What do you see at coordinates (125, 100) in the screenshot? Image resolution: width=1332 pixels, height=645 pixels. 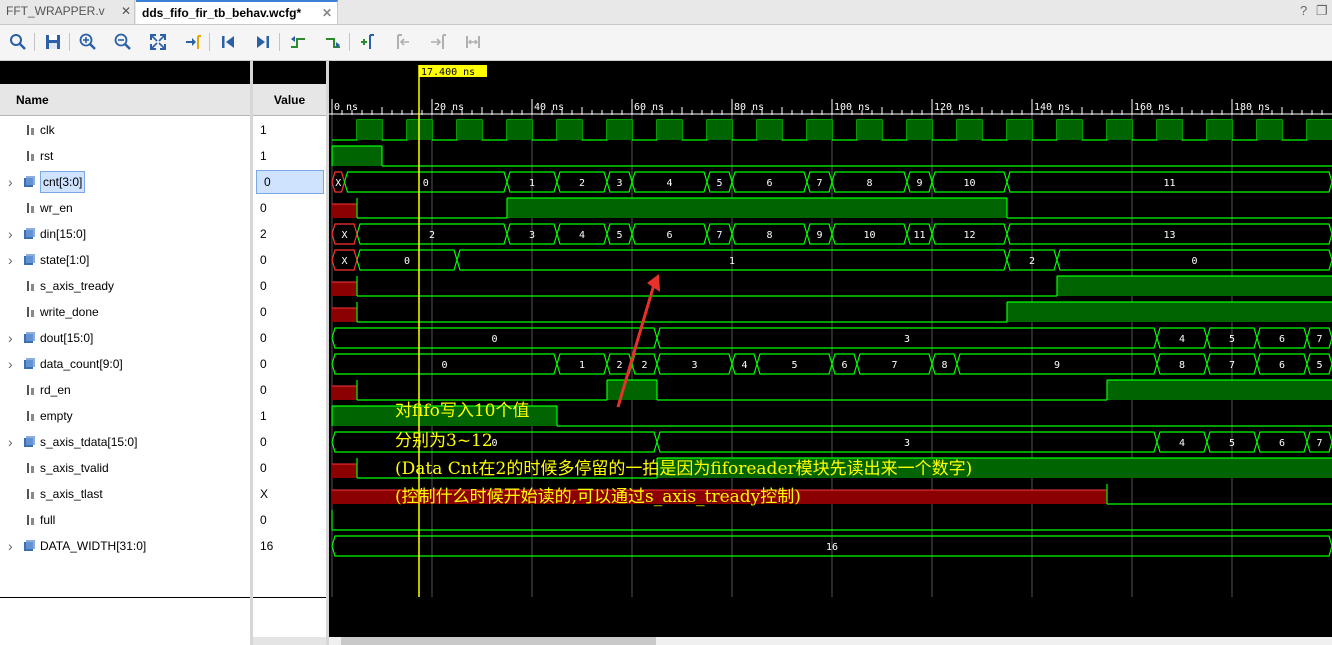 I see `name-column-header: Name` at bounding box center [125, 100].